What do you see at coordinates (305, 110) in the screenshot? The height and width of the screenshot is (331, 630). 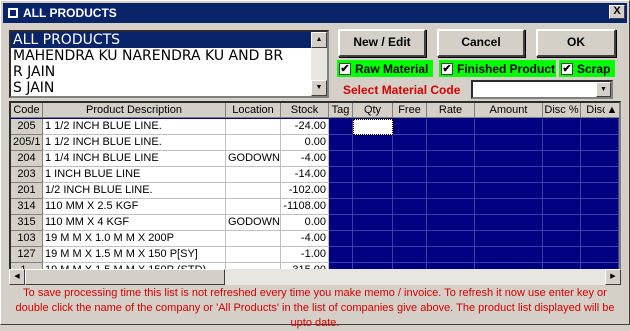 I see `col-header-stock: Stock` at bounding box center [305, 110].